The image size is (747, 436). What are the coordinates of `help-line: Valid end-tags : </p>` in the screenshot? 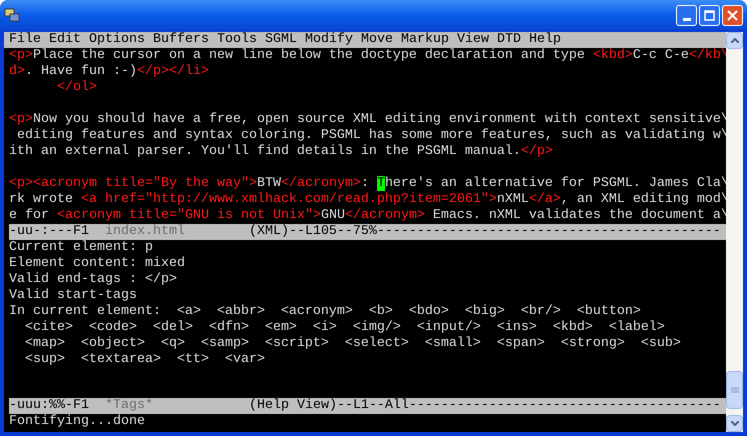 It's located at (93, 280).